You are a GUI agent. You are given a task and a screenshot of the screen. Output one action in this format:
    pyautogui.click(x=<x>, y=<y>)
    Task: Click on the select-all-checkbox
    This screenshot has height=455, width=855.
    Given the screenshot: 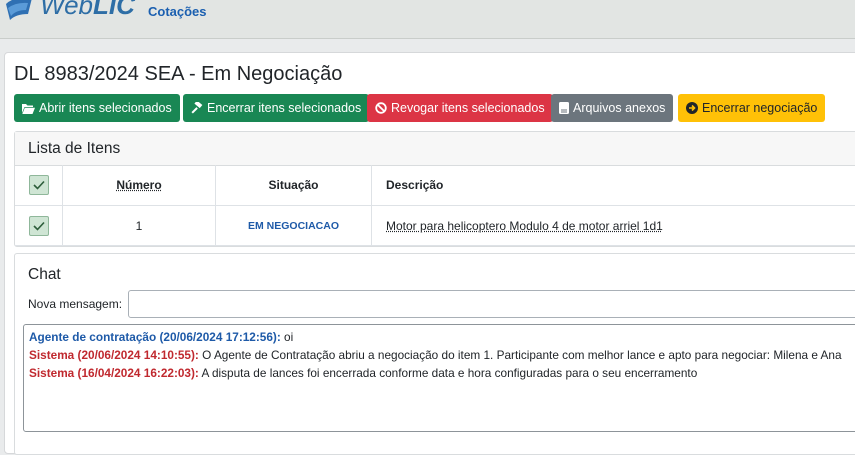 What is the action you would take?
    pyautogui.click(x=38, y=185)
    